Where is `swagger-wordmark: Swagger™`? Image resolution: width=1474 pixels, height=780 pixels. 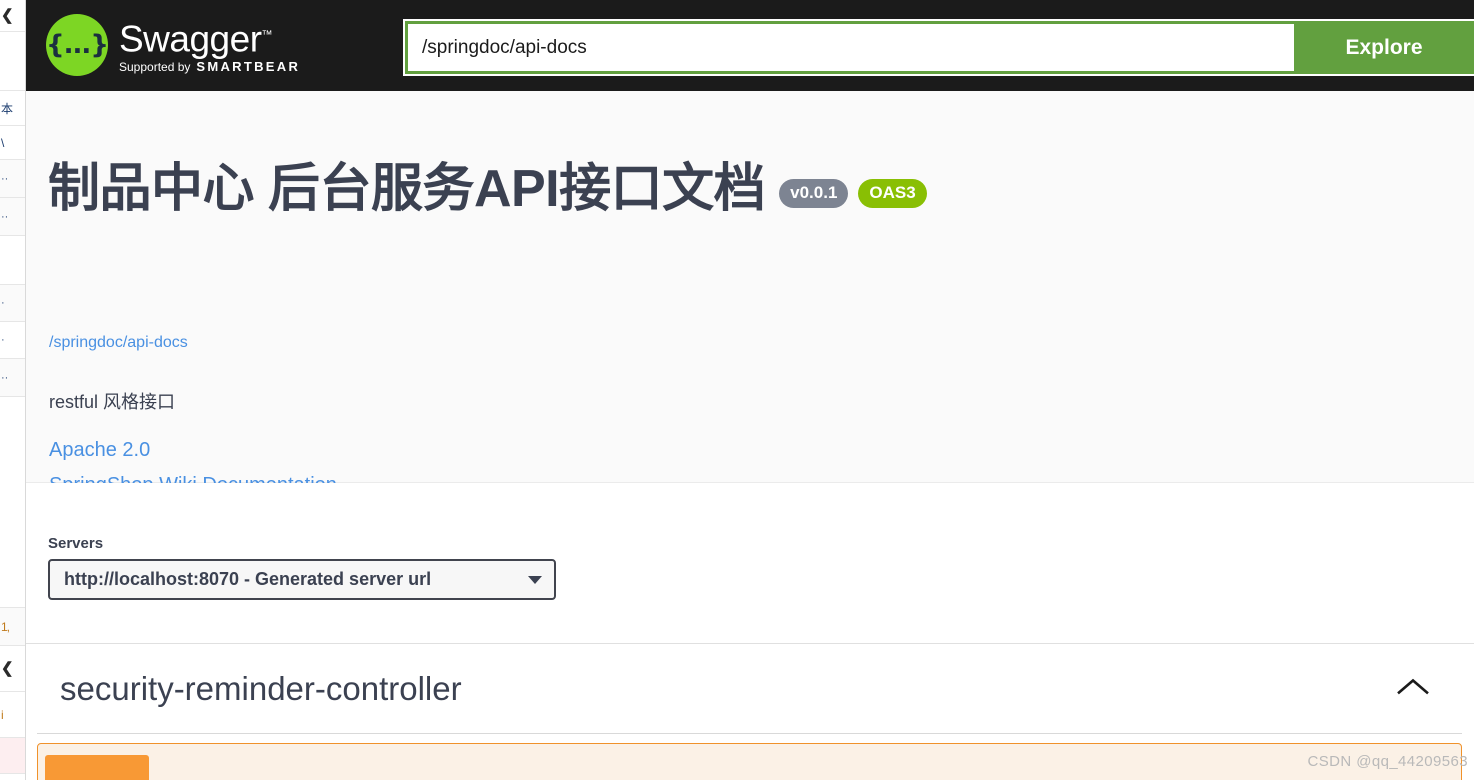 swagger-wordmark: Swagger™ is located at coordinates (209, 37).